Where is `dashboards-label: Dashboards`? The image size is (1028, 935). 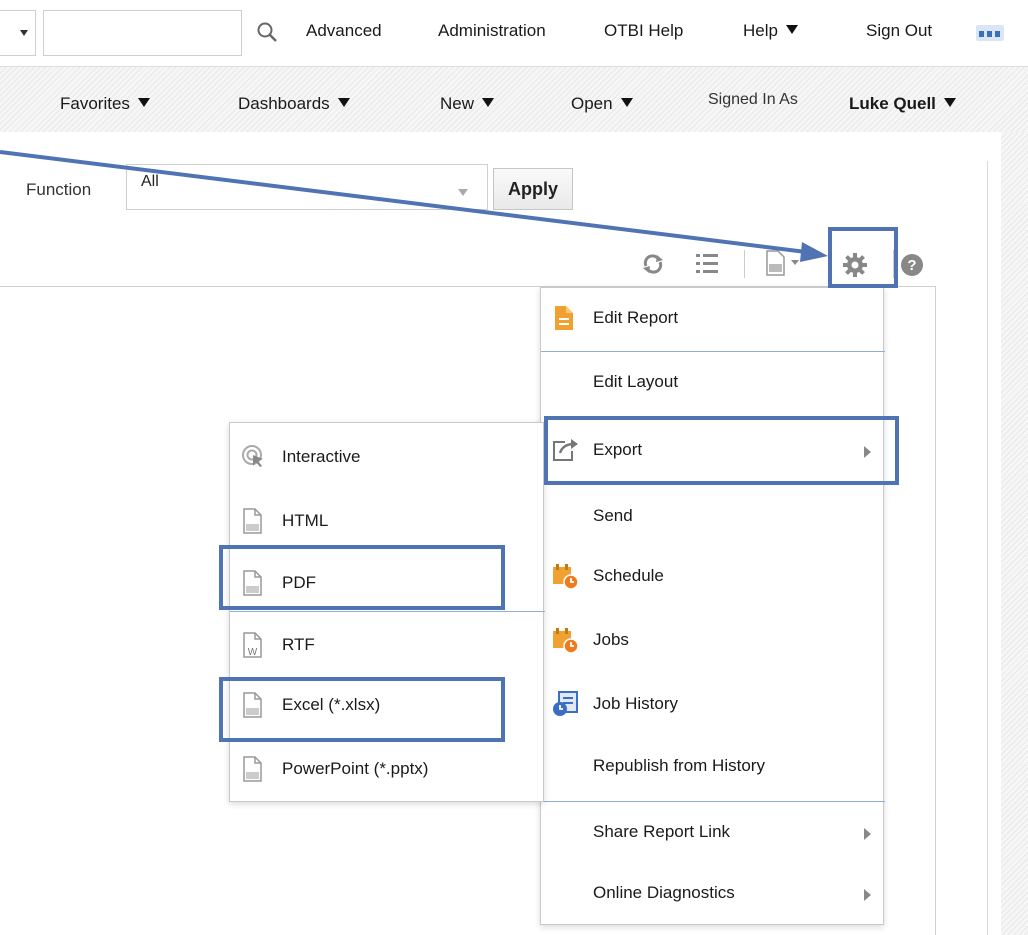 dashboards-label: Dashboards is located at coordinates (284, 103).